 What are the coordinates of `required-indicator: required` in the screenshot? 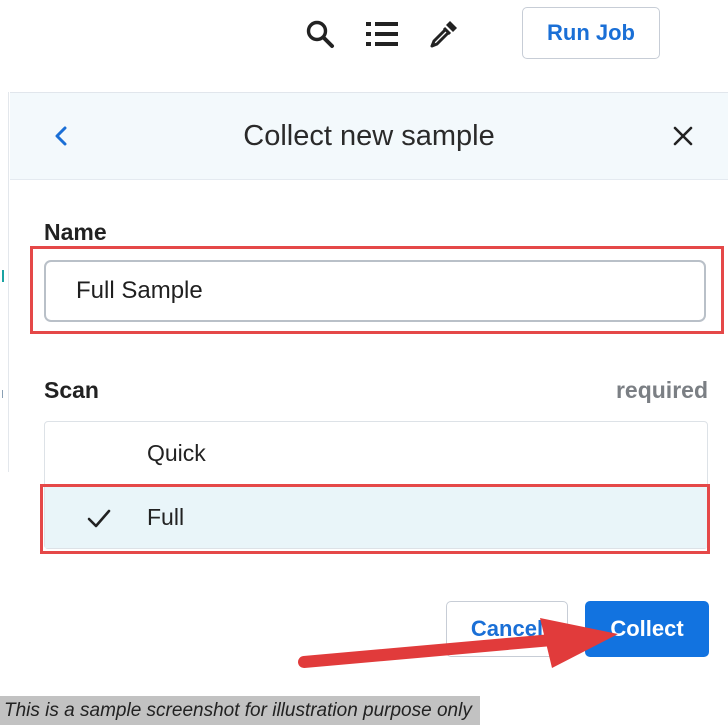 It's located at (661, 390).